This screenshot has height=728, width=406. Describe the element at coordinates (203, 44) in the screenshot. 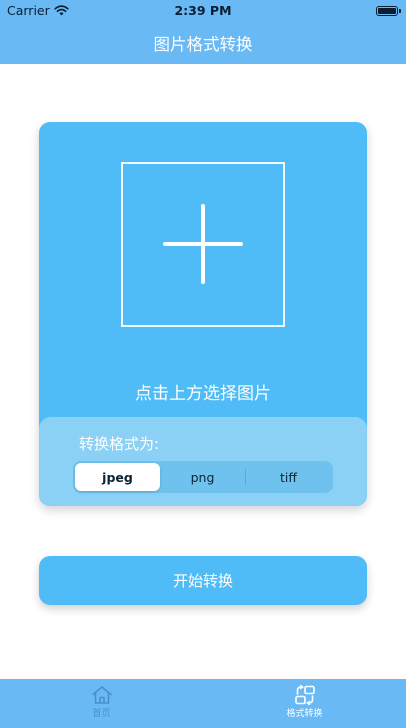

I see `page-title: 图片格式转换` at that location.